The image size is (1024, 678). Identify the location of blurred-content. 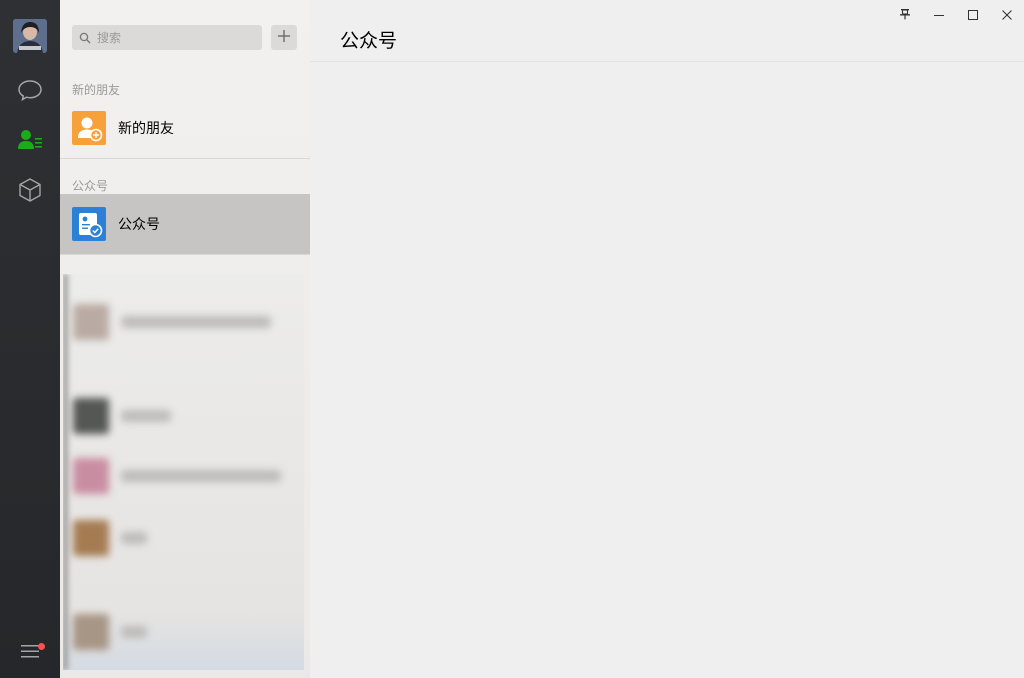
(183, 472).